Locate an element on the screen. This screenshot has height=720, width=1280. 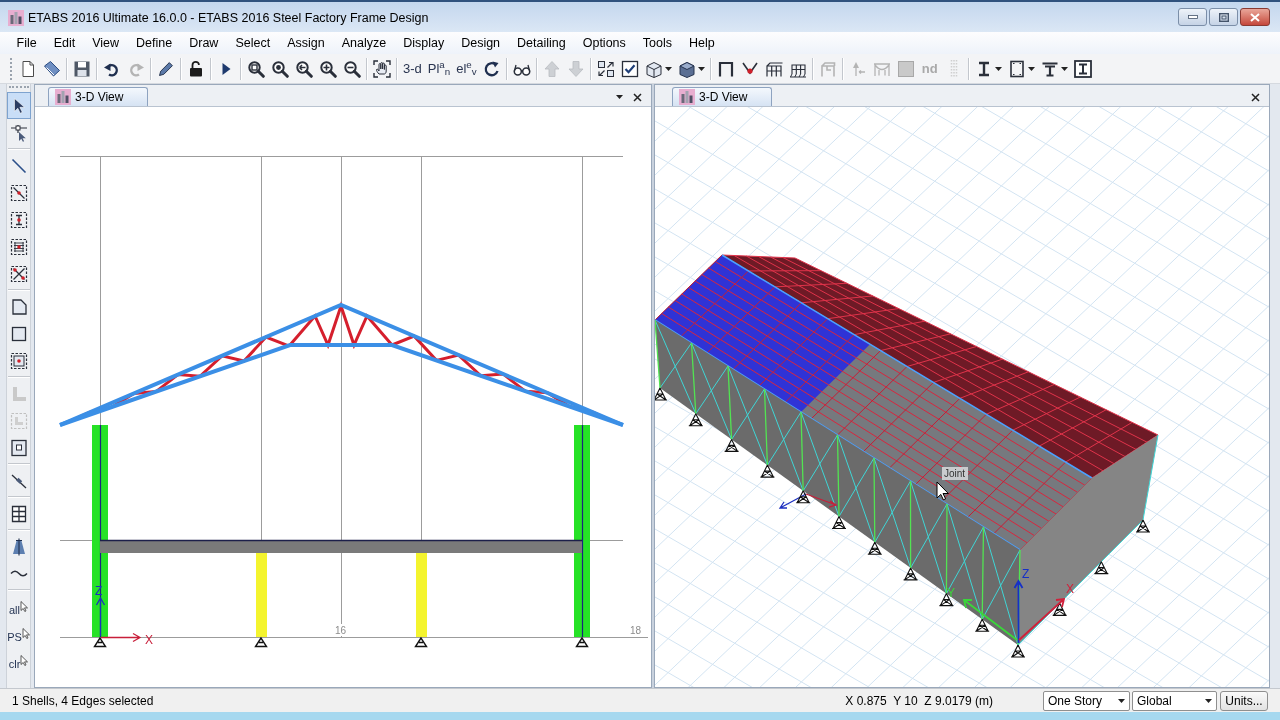
hover-label: Joint is located at coordinates (955, 473).